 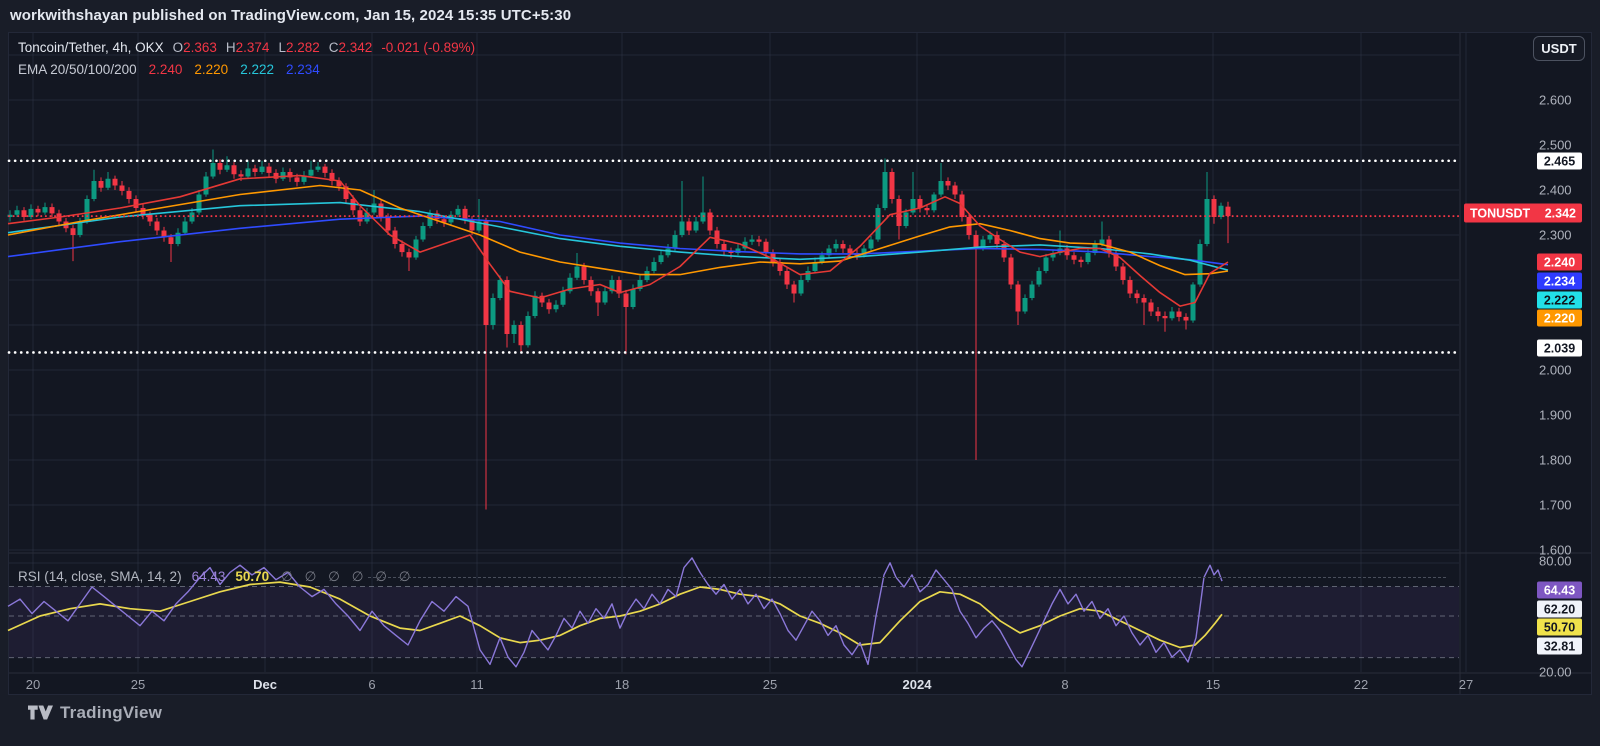 I want to click on tradingview-logo-icon, so click(x=40, y=712).